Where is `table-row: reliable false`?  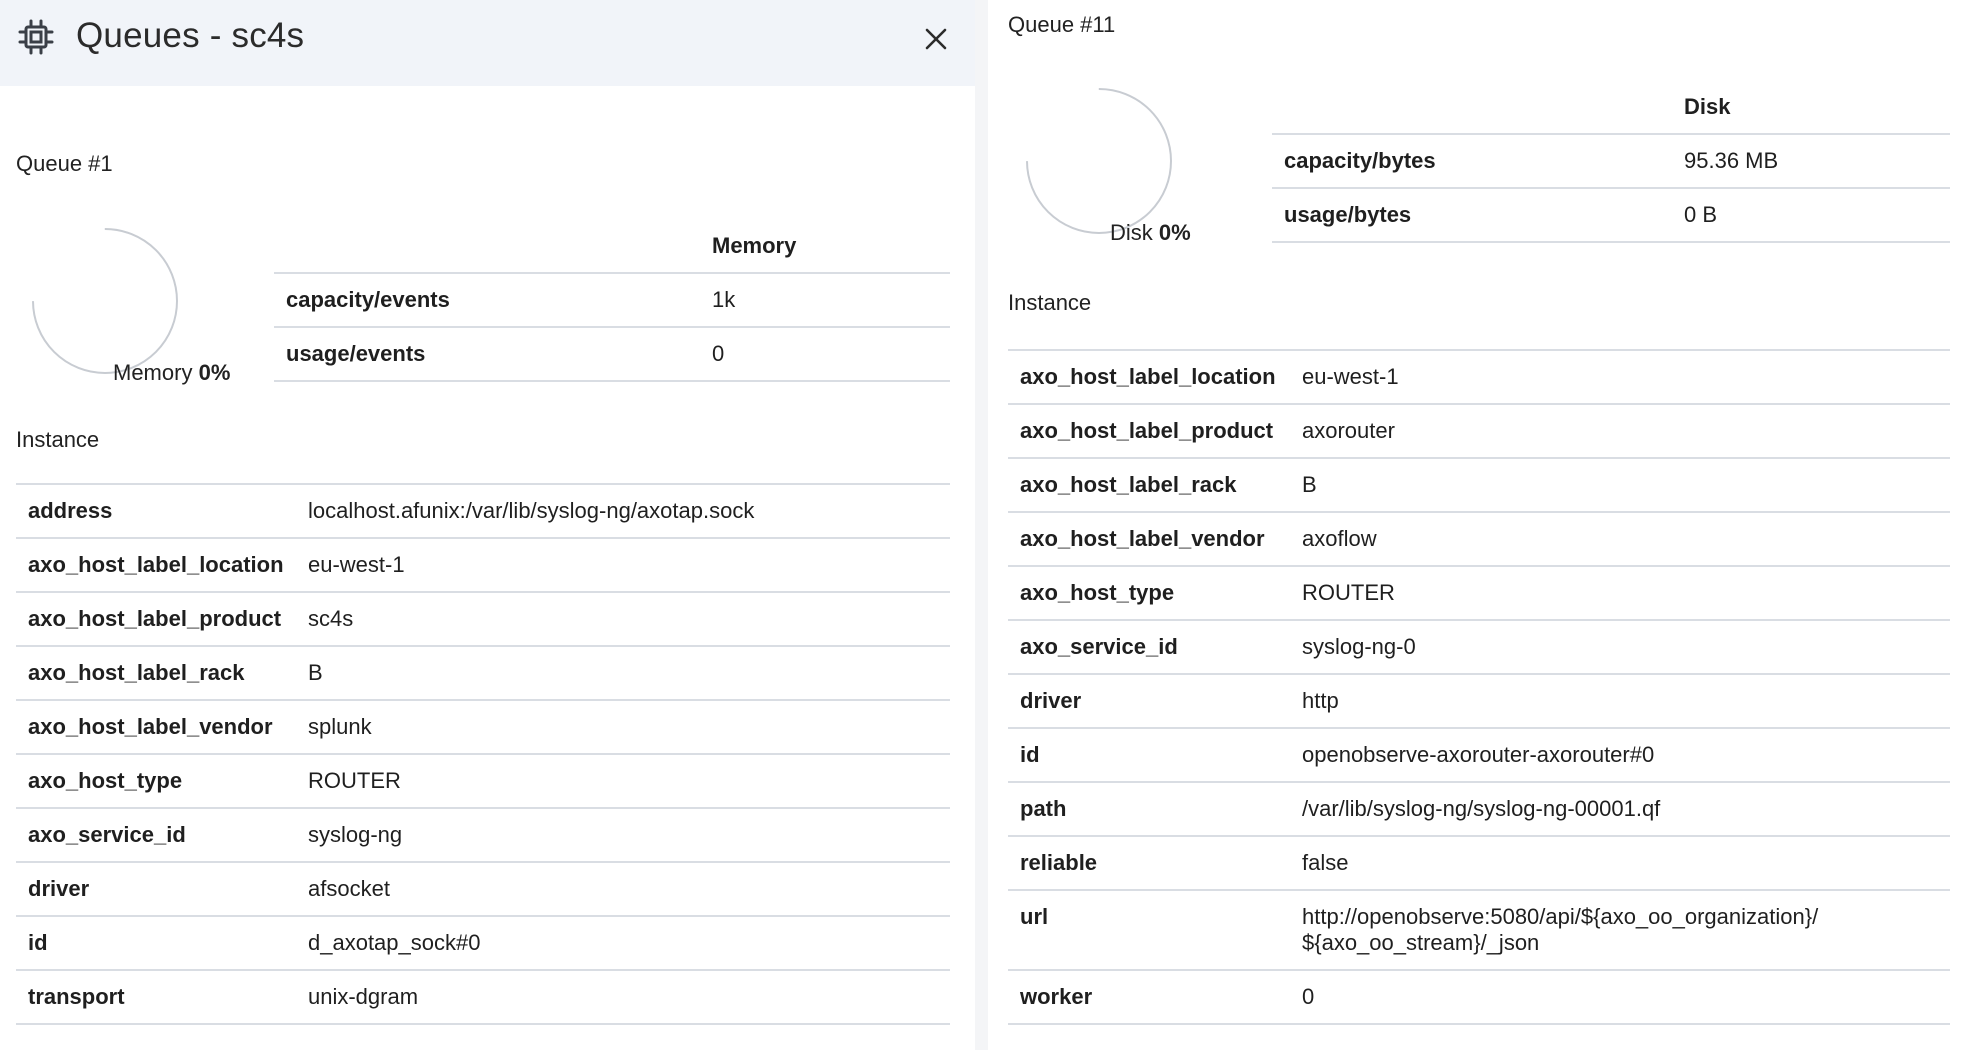
table-row: reliable false is located at coordinates (1479, 862).